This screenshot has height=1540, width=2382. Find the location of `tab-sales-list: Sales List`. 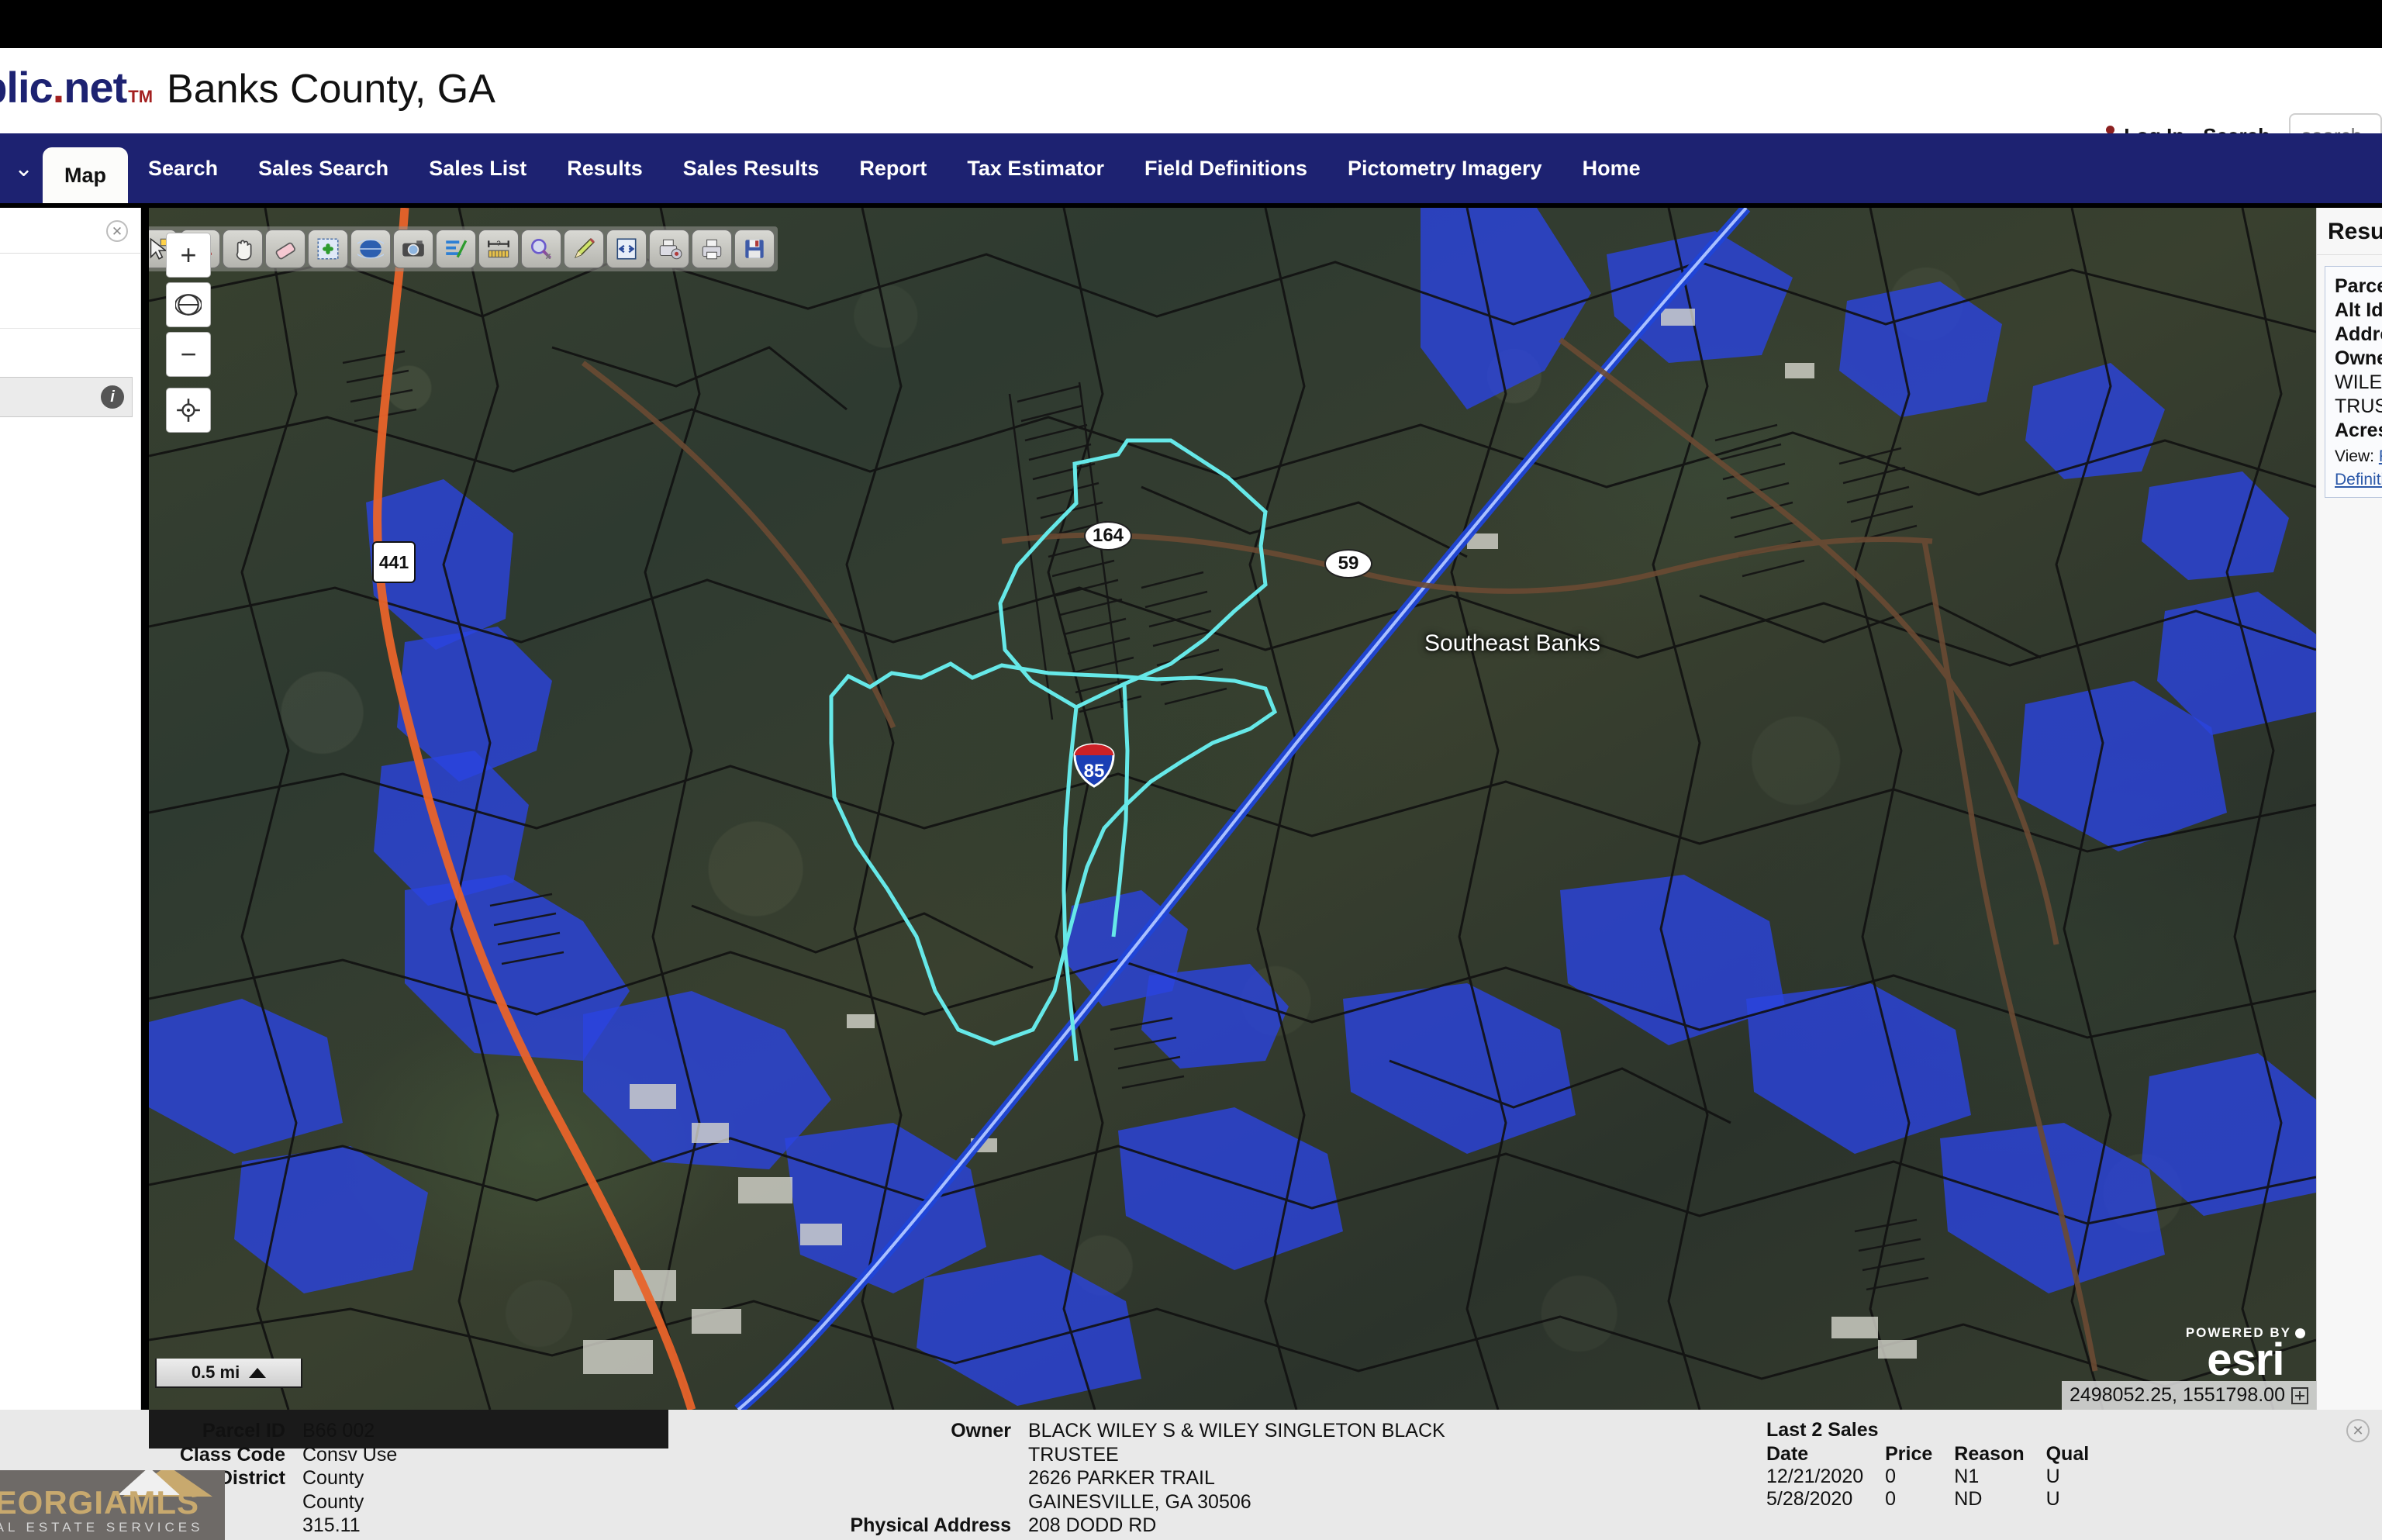

tab-sales-list: Sales List is located at coordinates (478, 168).